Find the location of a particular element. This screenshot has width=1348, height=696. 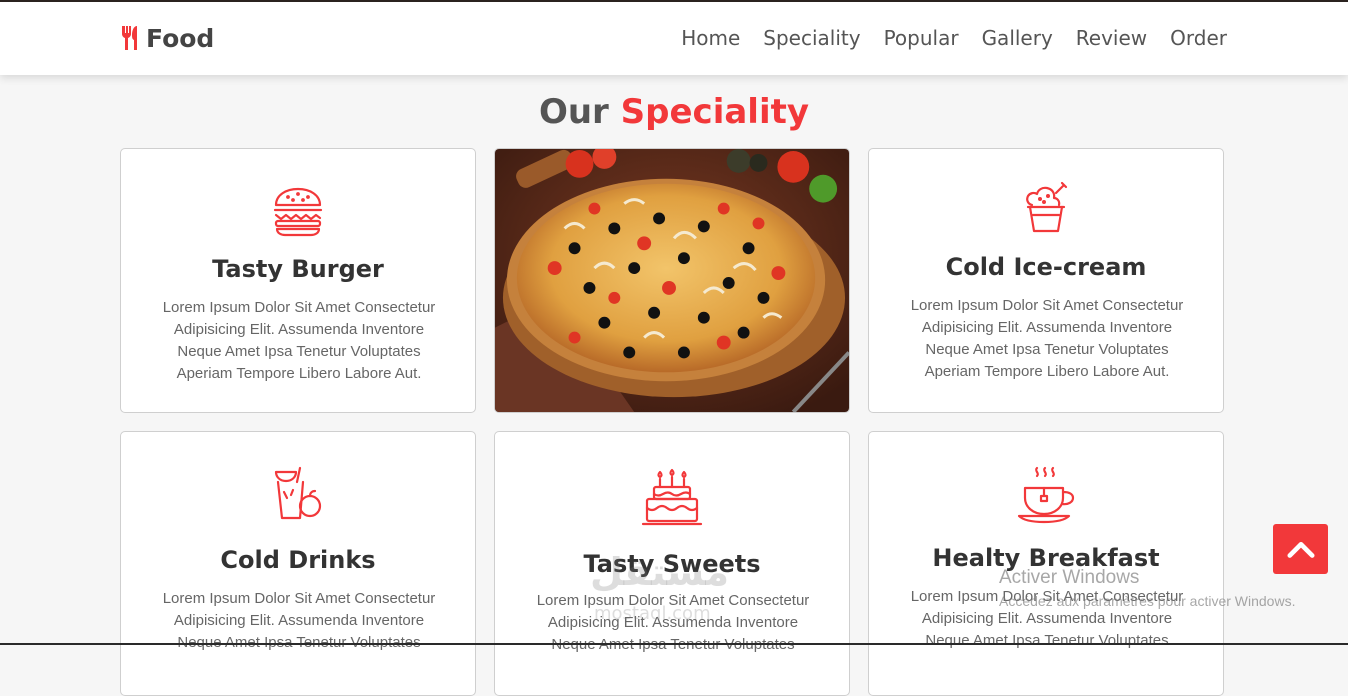

pizza-image is located at coordinates (672, 280).